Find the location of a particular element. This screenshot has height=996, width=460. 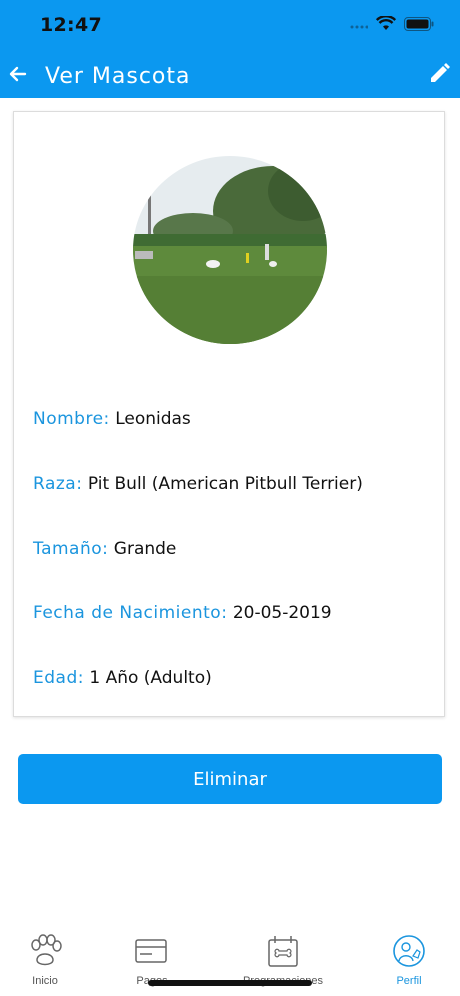

field-label: Tamaño: is located at coordinates (71, 549).